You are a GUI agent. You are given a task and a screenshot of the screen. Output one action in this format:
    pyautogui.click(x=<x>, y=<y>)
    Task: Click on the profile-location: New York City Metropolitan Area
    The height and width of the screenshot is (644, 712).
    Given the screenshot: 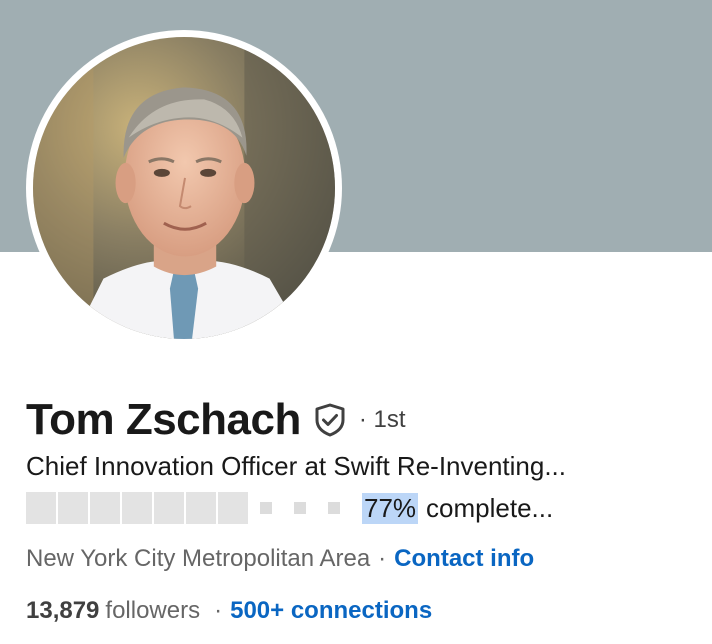 What is the action you would take?
    pyautogui.click(x=198, y=558)
    